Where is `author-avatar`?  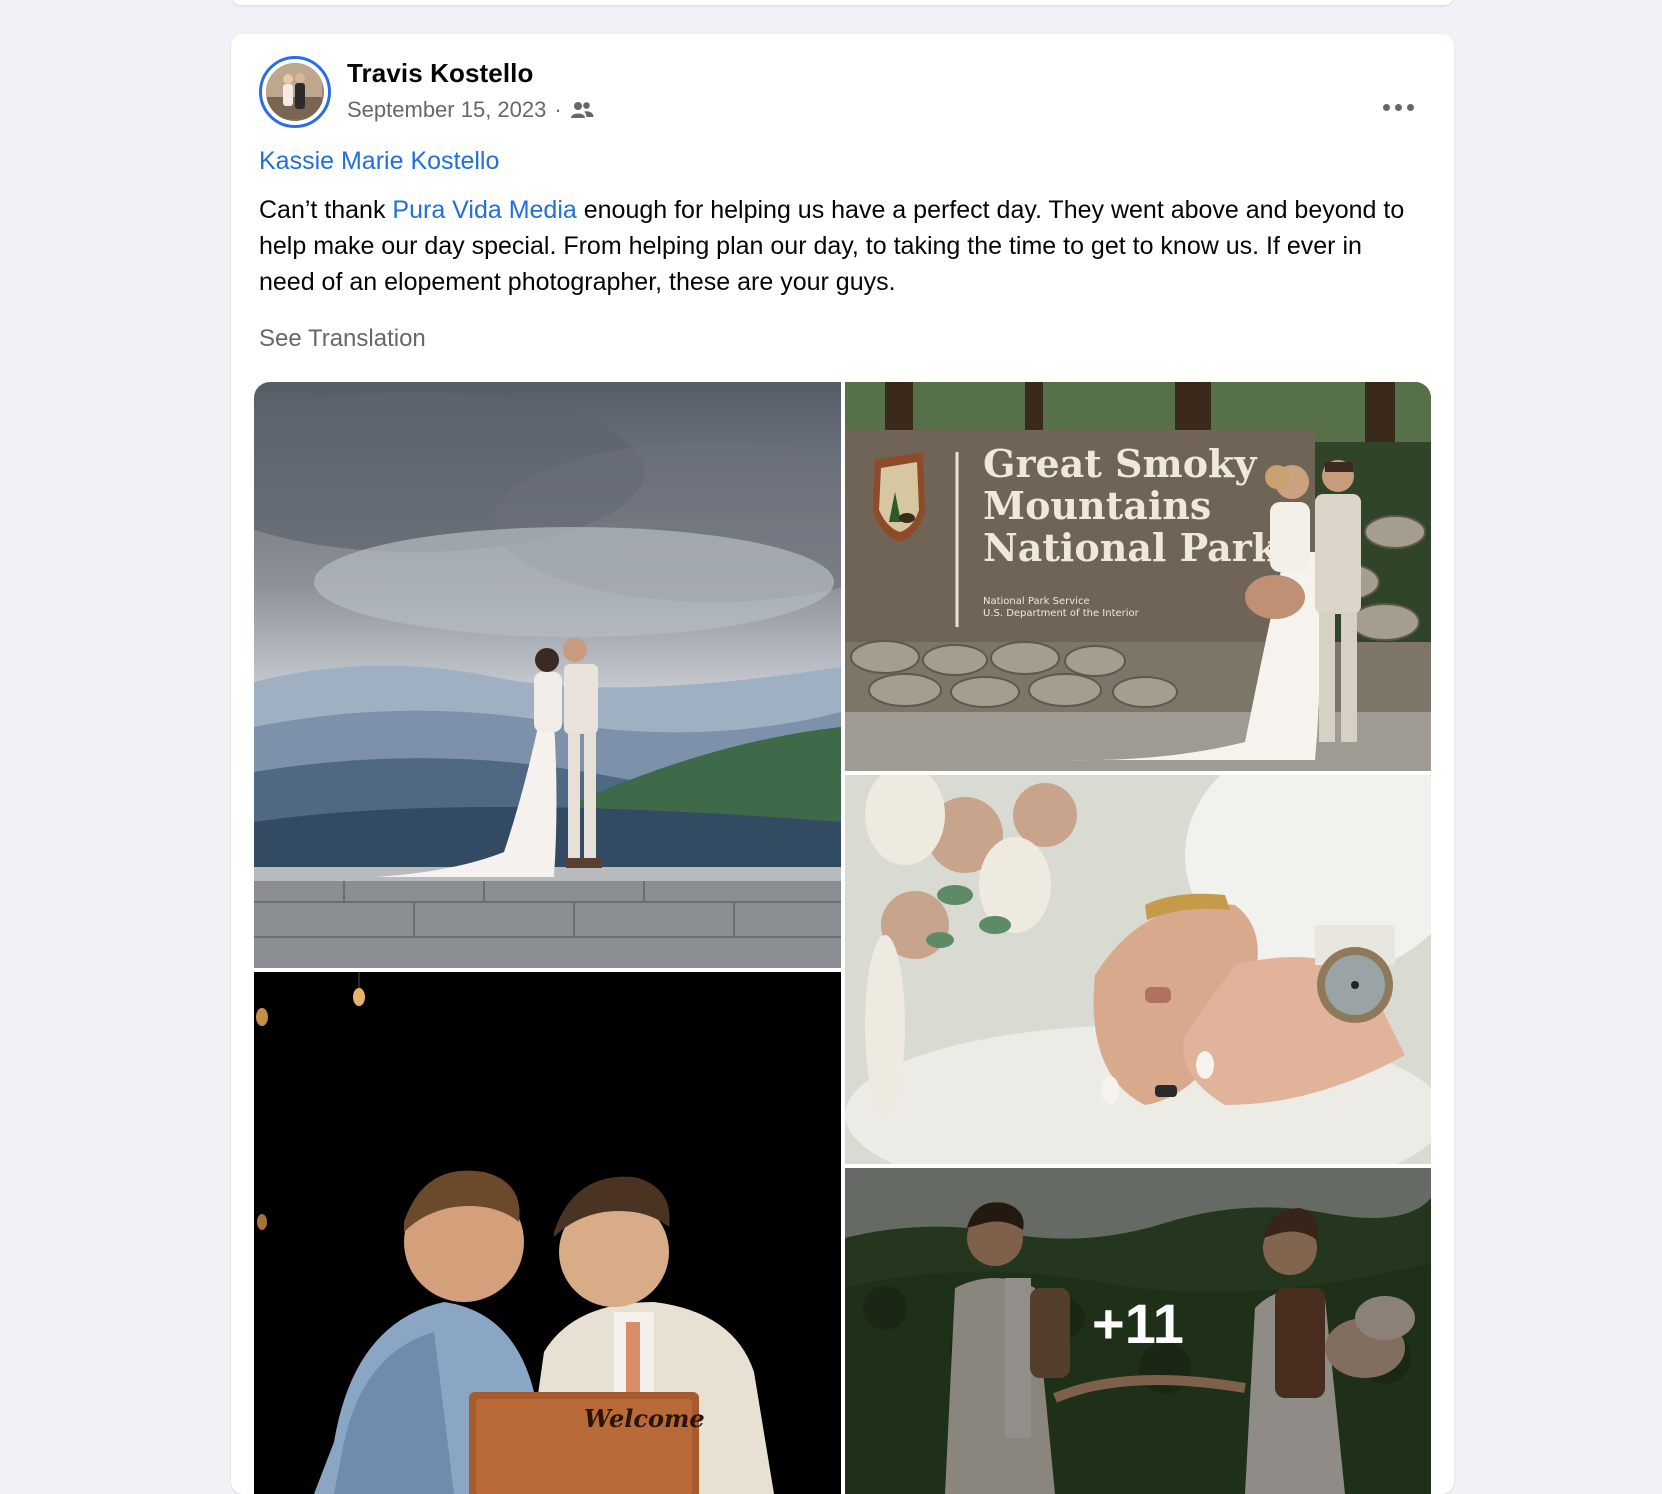
author-avatar is located at coordinates (295, 92).